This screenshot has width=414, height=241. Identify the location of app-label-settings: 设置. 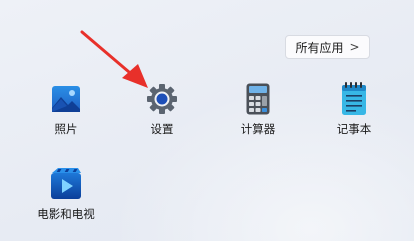
(162, 129).